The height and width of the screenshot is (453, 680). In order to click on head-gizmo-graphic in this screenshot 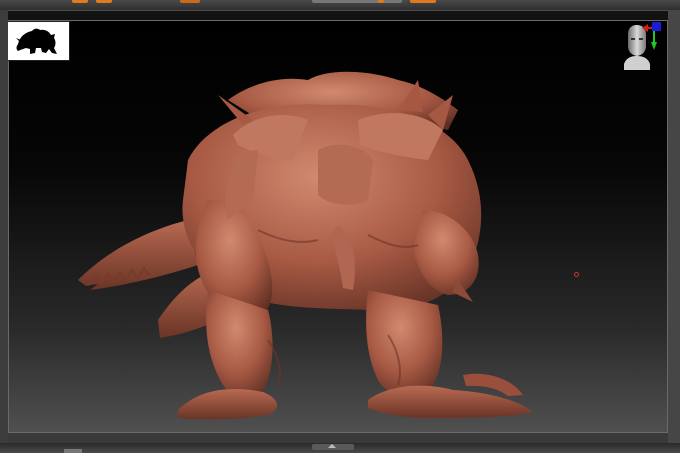, I will do `click(642, 46)`.